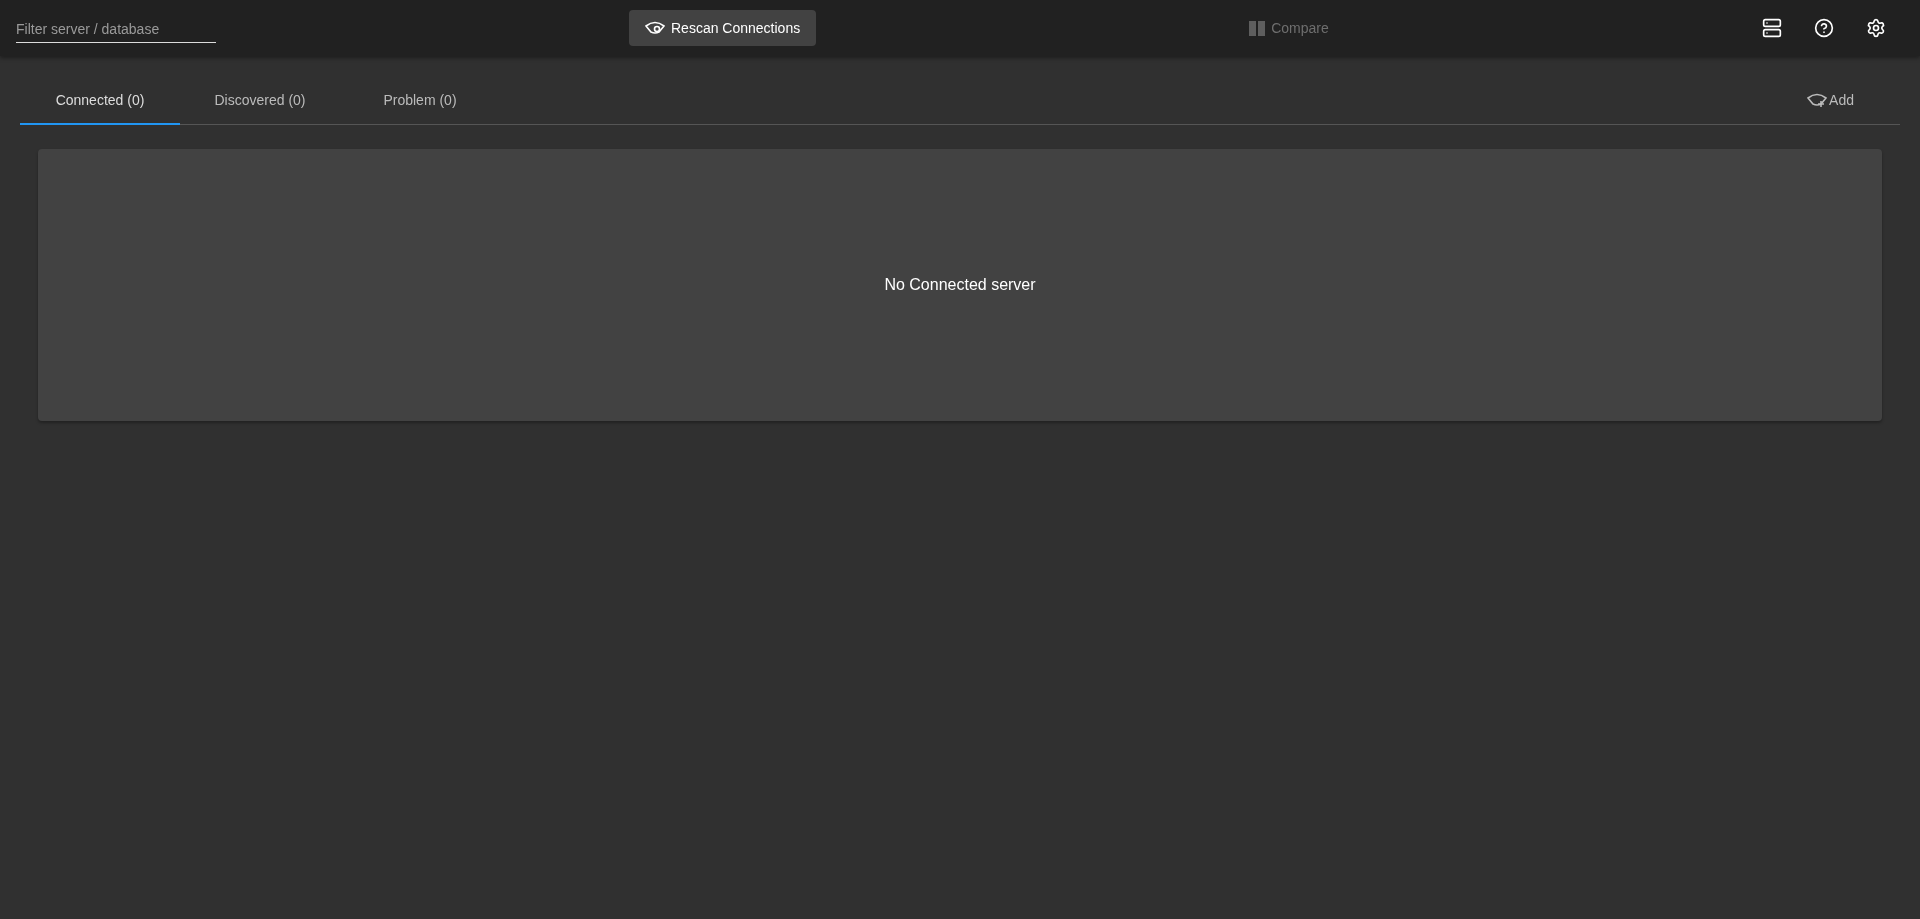  I want to click on rescan-button: Rescan Connections, so click(723, 28).